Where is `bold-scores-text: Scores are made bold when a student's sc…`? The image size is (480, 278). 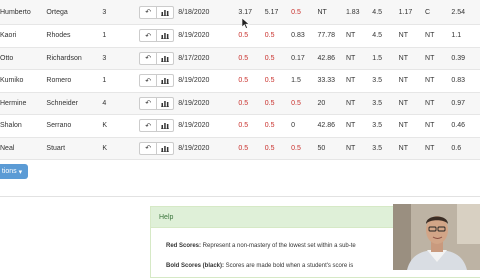 bold-scores-text: Scores are made bold when a student's sc… is located at coordinates (289, 266).